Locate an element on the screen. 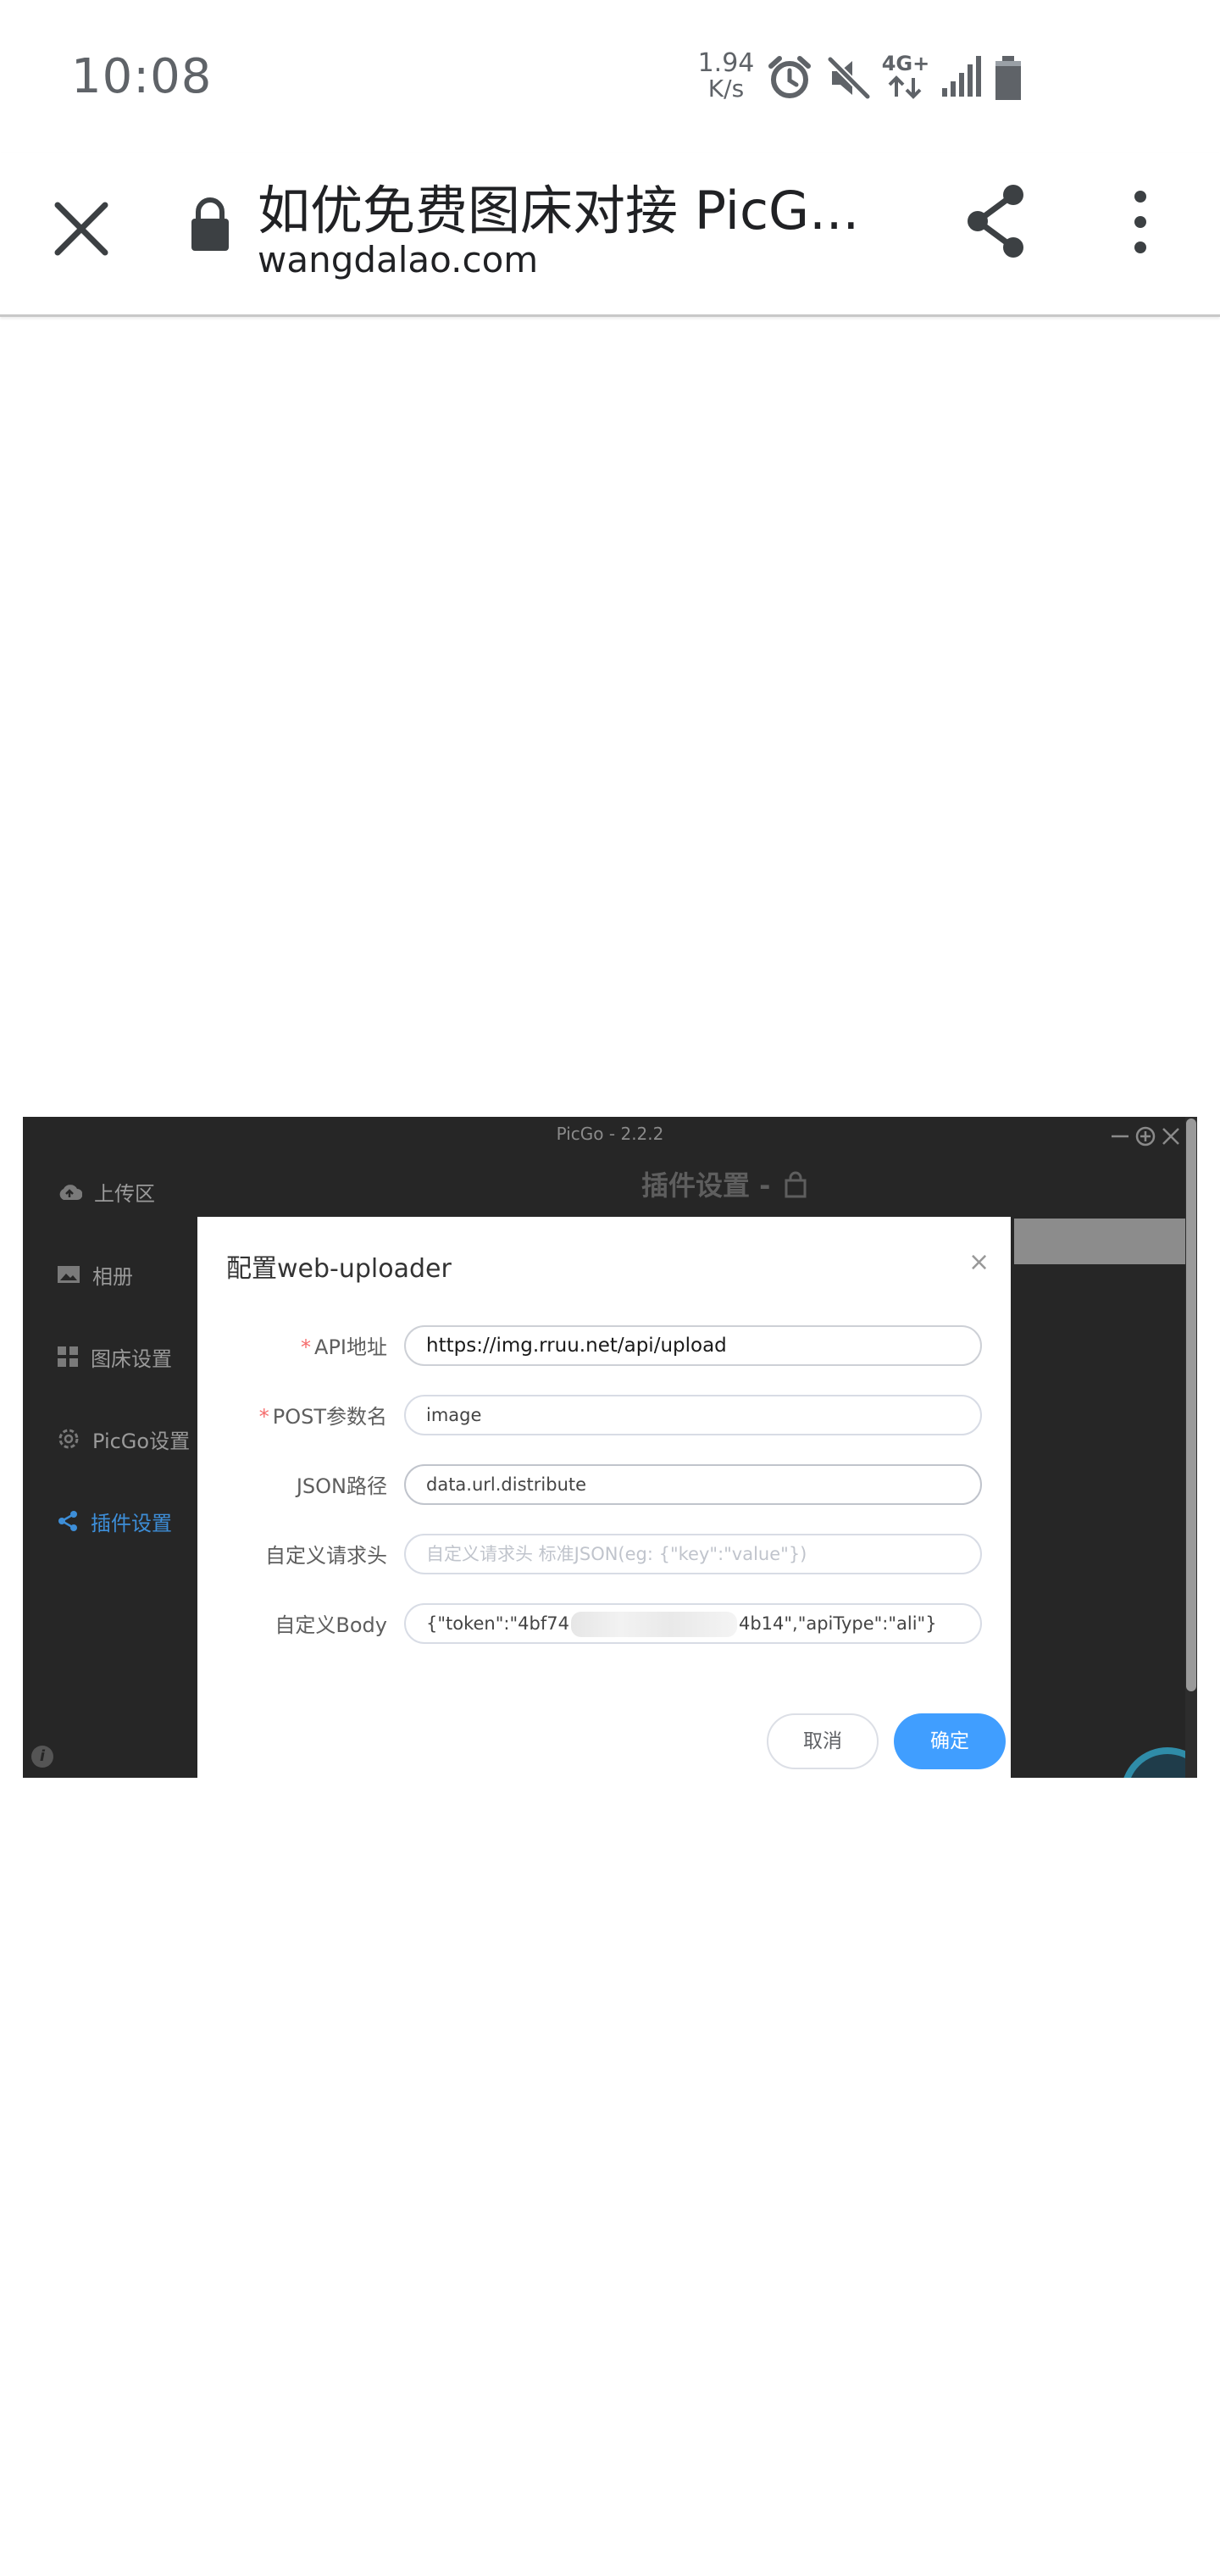 The width and height of the screenshot is (1220, 2576). form-row-post-param: * POST参数名 image is located at coordinates (604, 1416).